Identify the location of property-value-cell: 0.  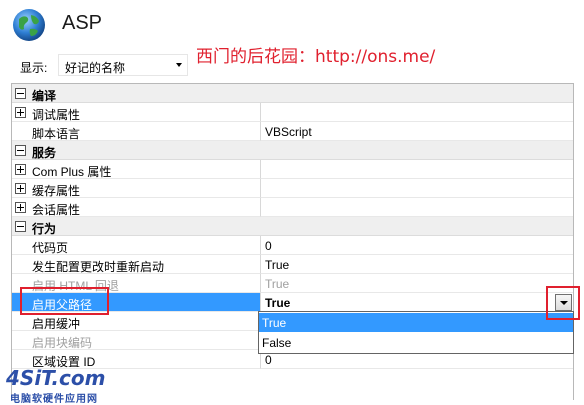
(416, 245).